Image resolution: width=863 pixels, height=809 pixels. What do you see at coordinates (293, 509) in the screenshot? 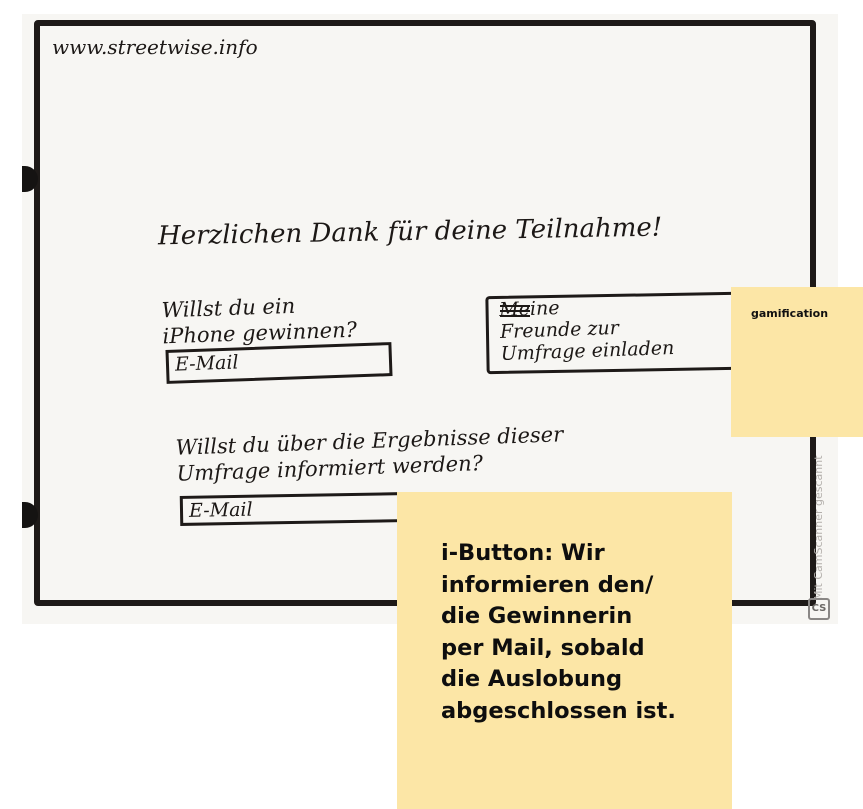
I see `email-field-results: E-Mail` at bounding box center [293, 509].